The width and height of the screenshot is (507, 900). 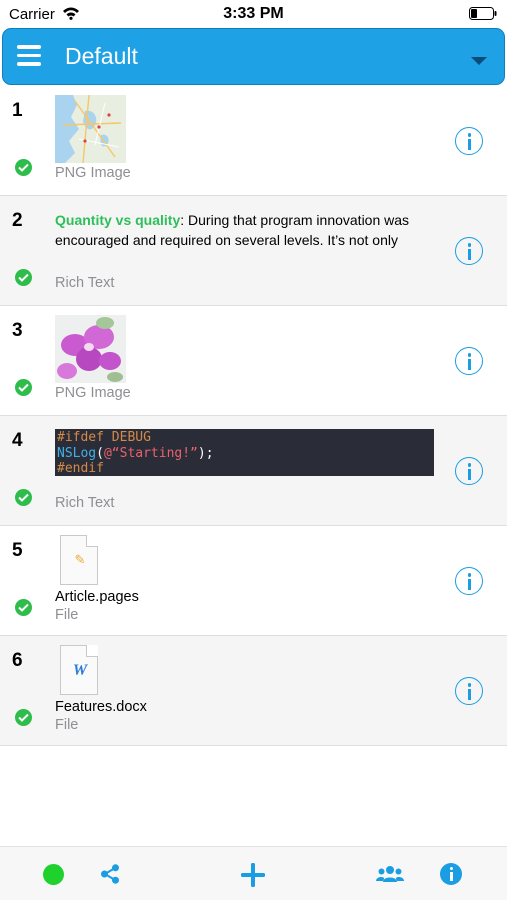 I want to click on rich-text-keyword: Quantity vs quality, so click(x=118, y=220).